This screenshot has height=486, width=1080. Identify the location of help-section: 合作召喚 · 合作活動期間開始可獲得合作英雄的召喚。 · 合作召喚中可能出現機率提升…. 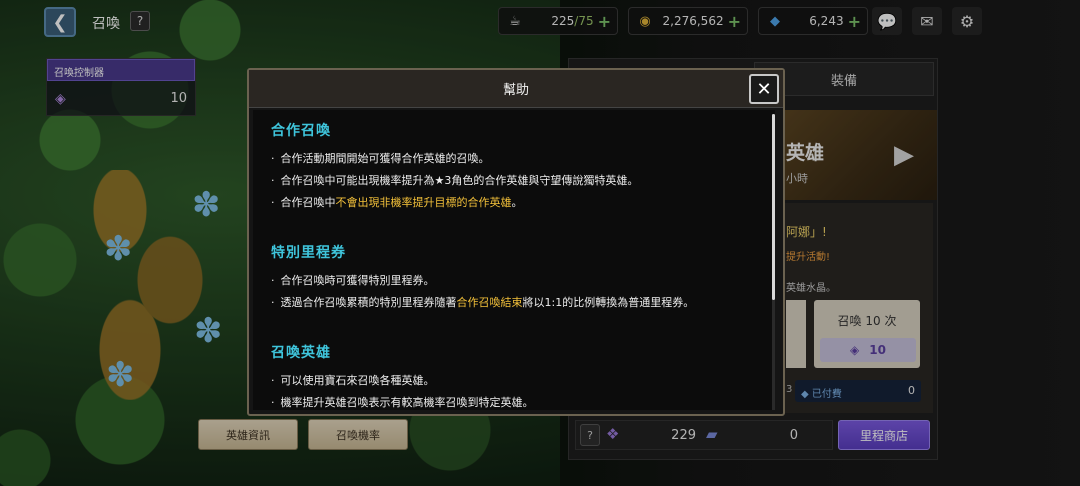
(514, 167).